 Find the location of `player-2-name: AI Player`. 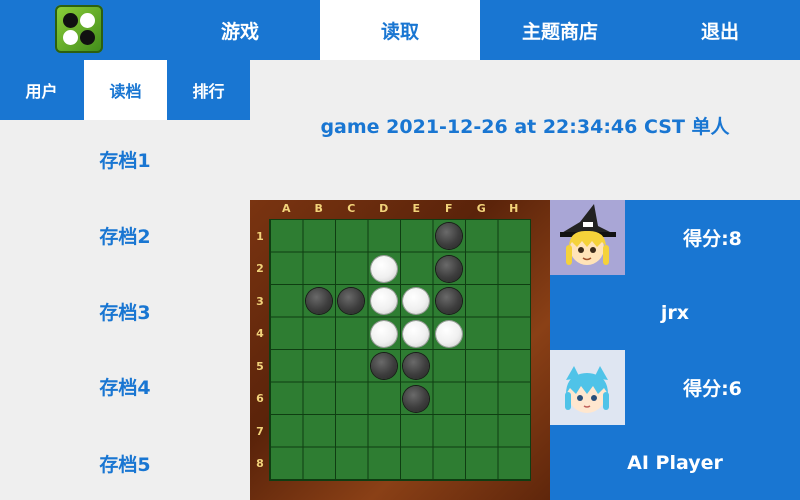

player-2-name: AI Player is located at coordinates (675, 462).